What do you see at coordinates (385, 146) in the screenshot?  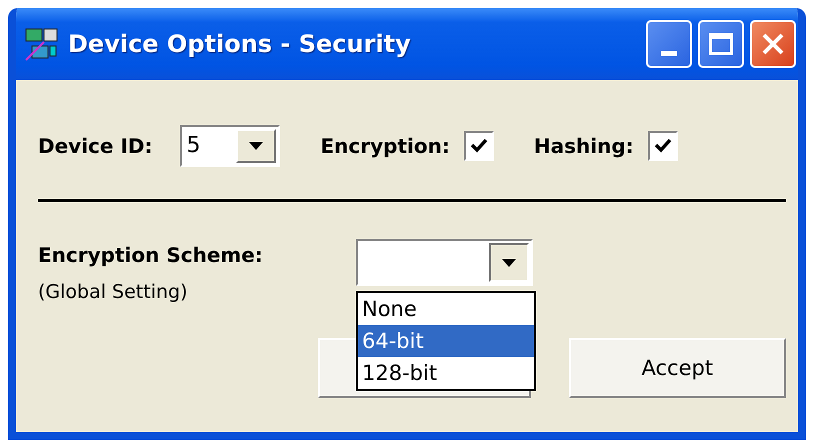 I see `encryption-label: Encryption:` at bounding box center [385, 146].